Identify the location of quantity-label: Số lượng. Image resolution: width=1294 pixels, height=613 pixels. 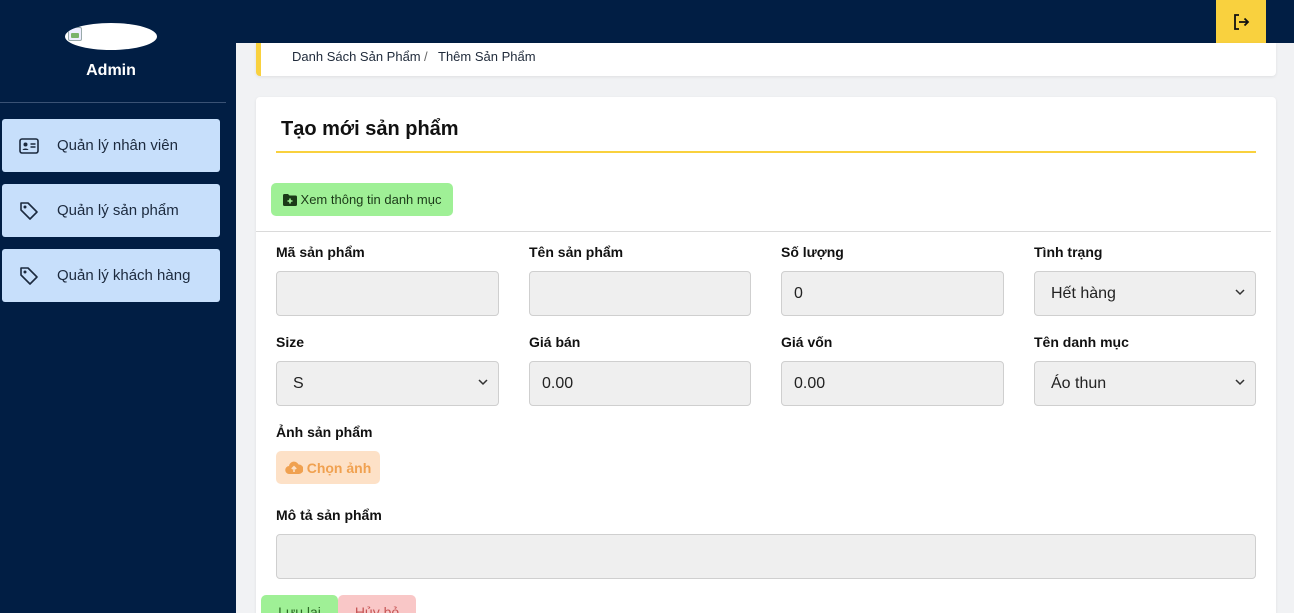
(812, 252).